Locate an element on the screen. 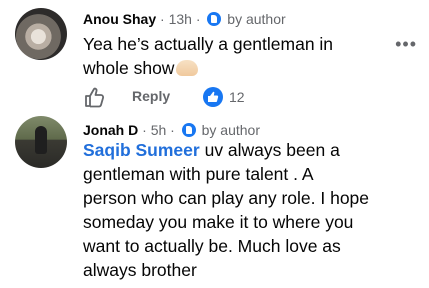 The image size is (429, 288). comment-line: always brother is located at coordinates (140, 270).